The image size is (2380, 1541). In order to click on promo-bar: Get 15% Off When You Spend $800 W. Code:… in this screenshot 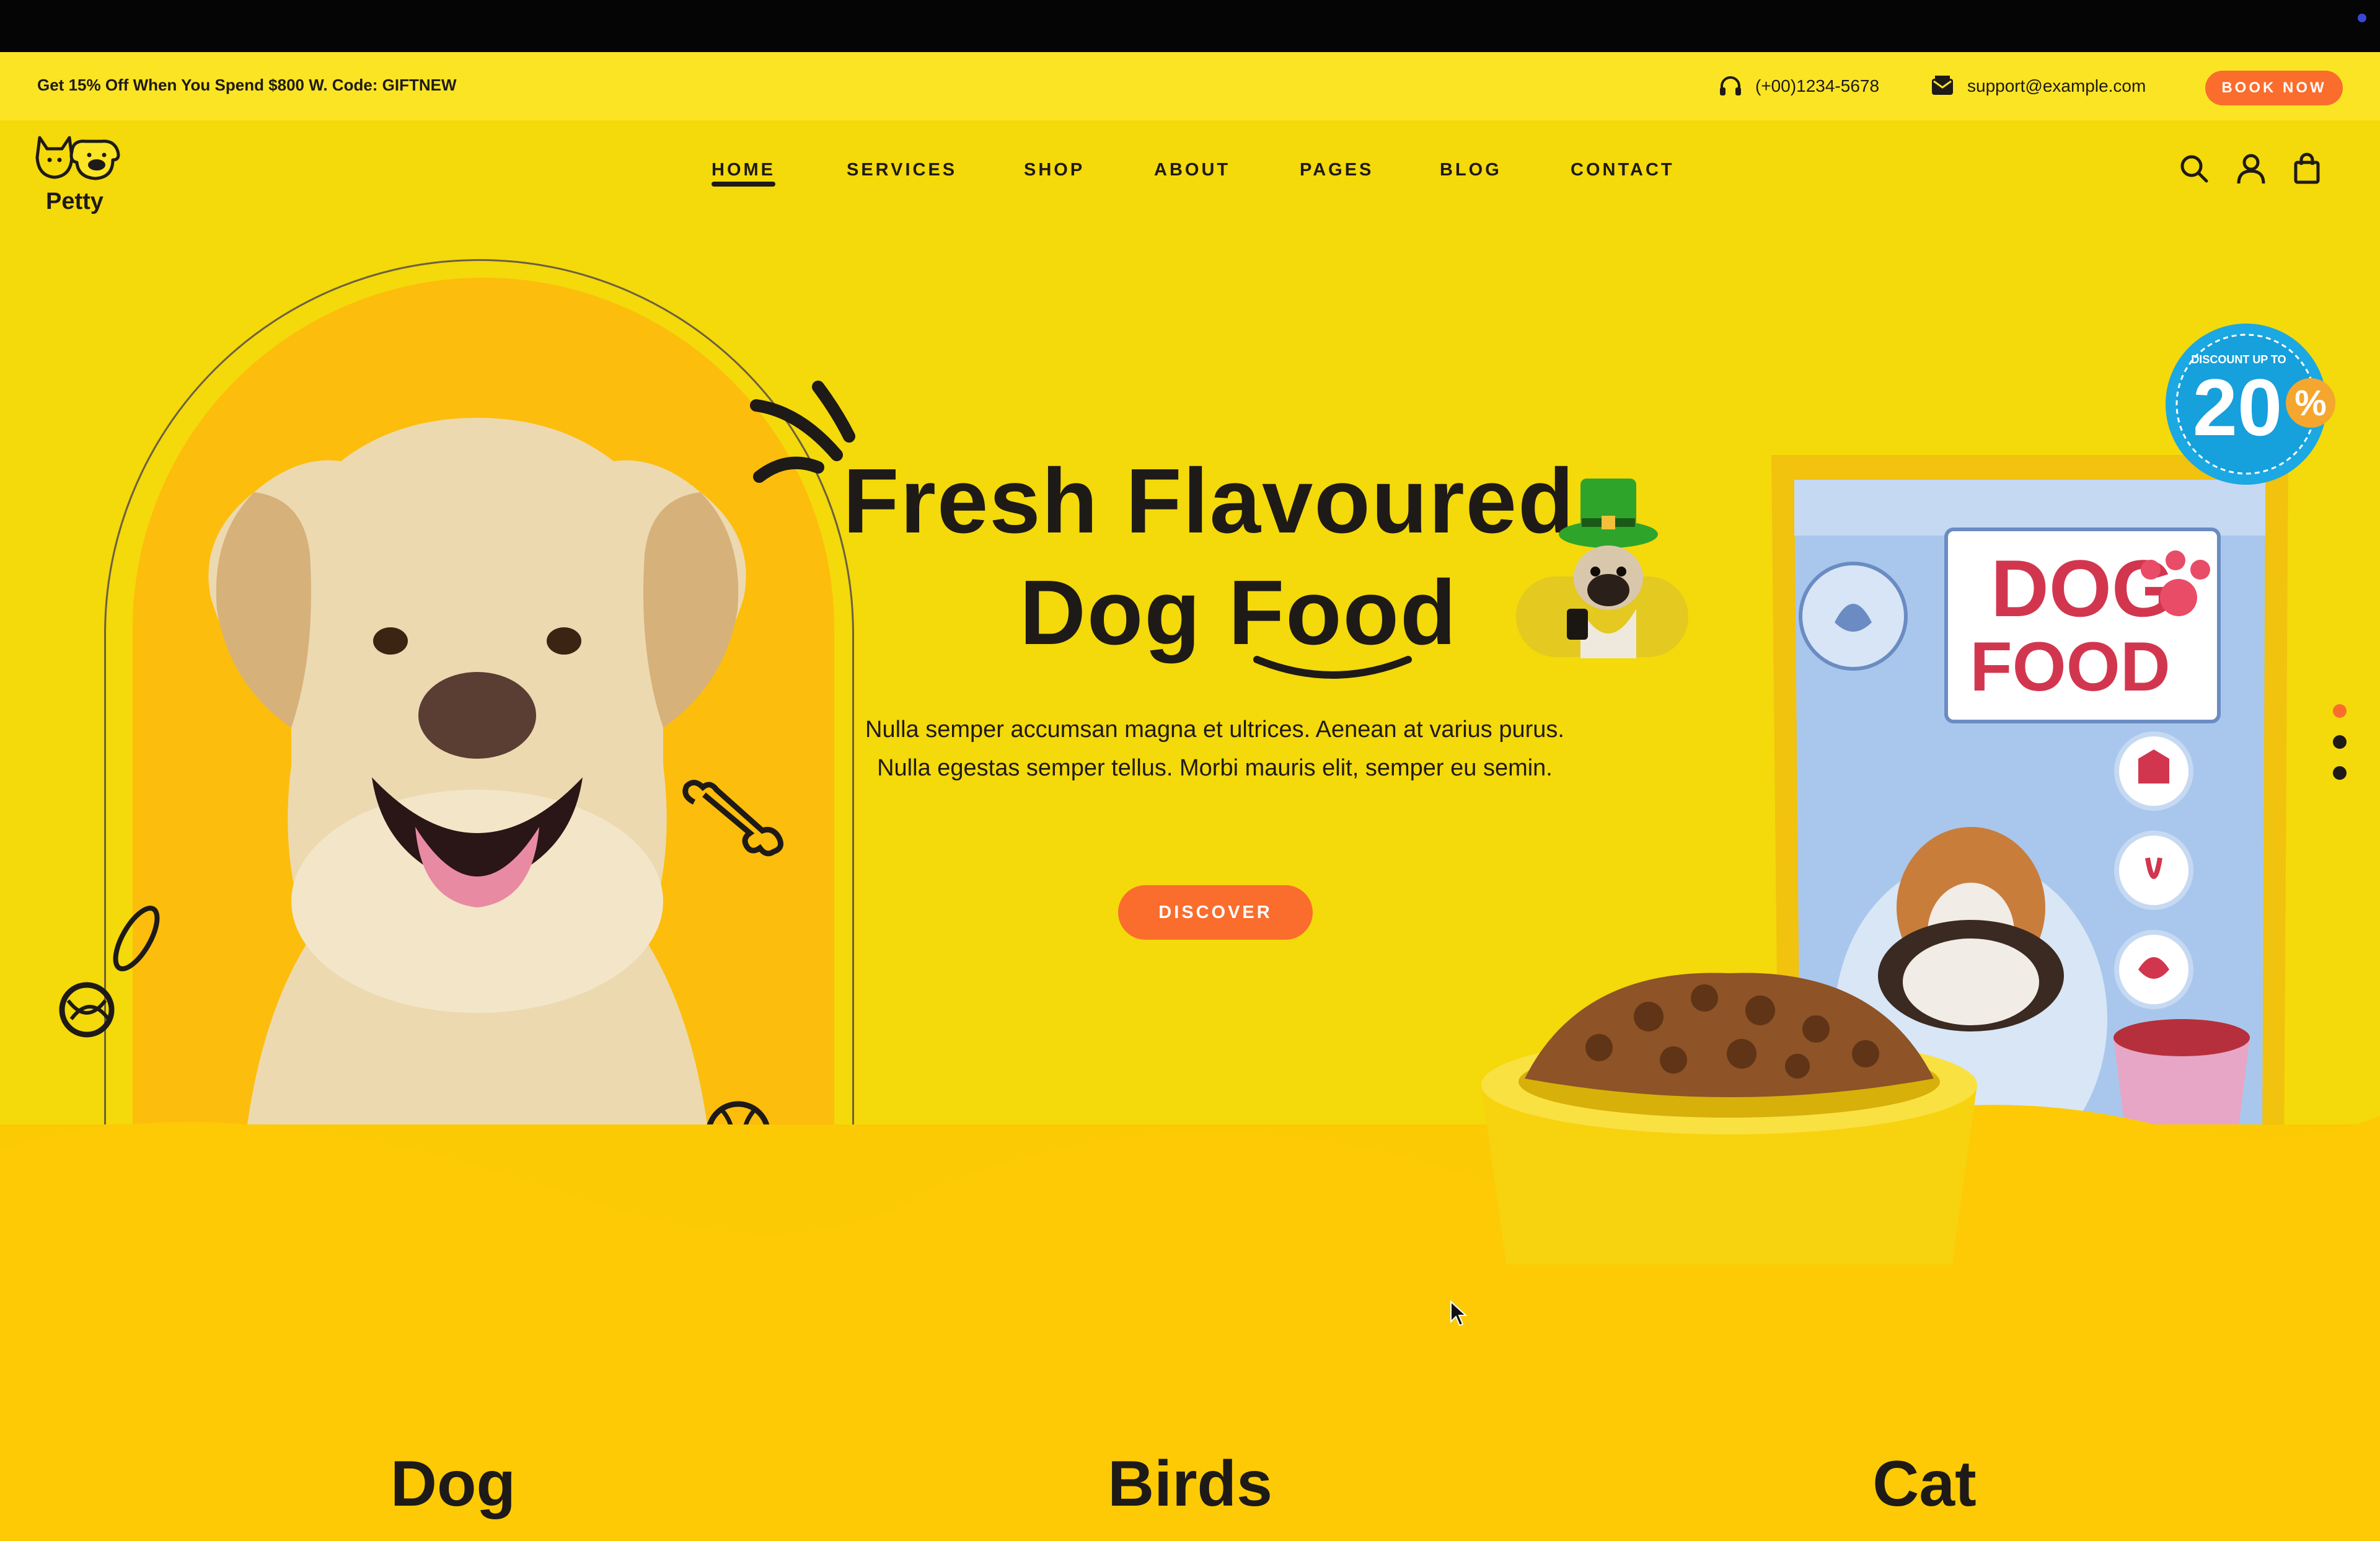, I will do `click(1190, 86)`.